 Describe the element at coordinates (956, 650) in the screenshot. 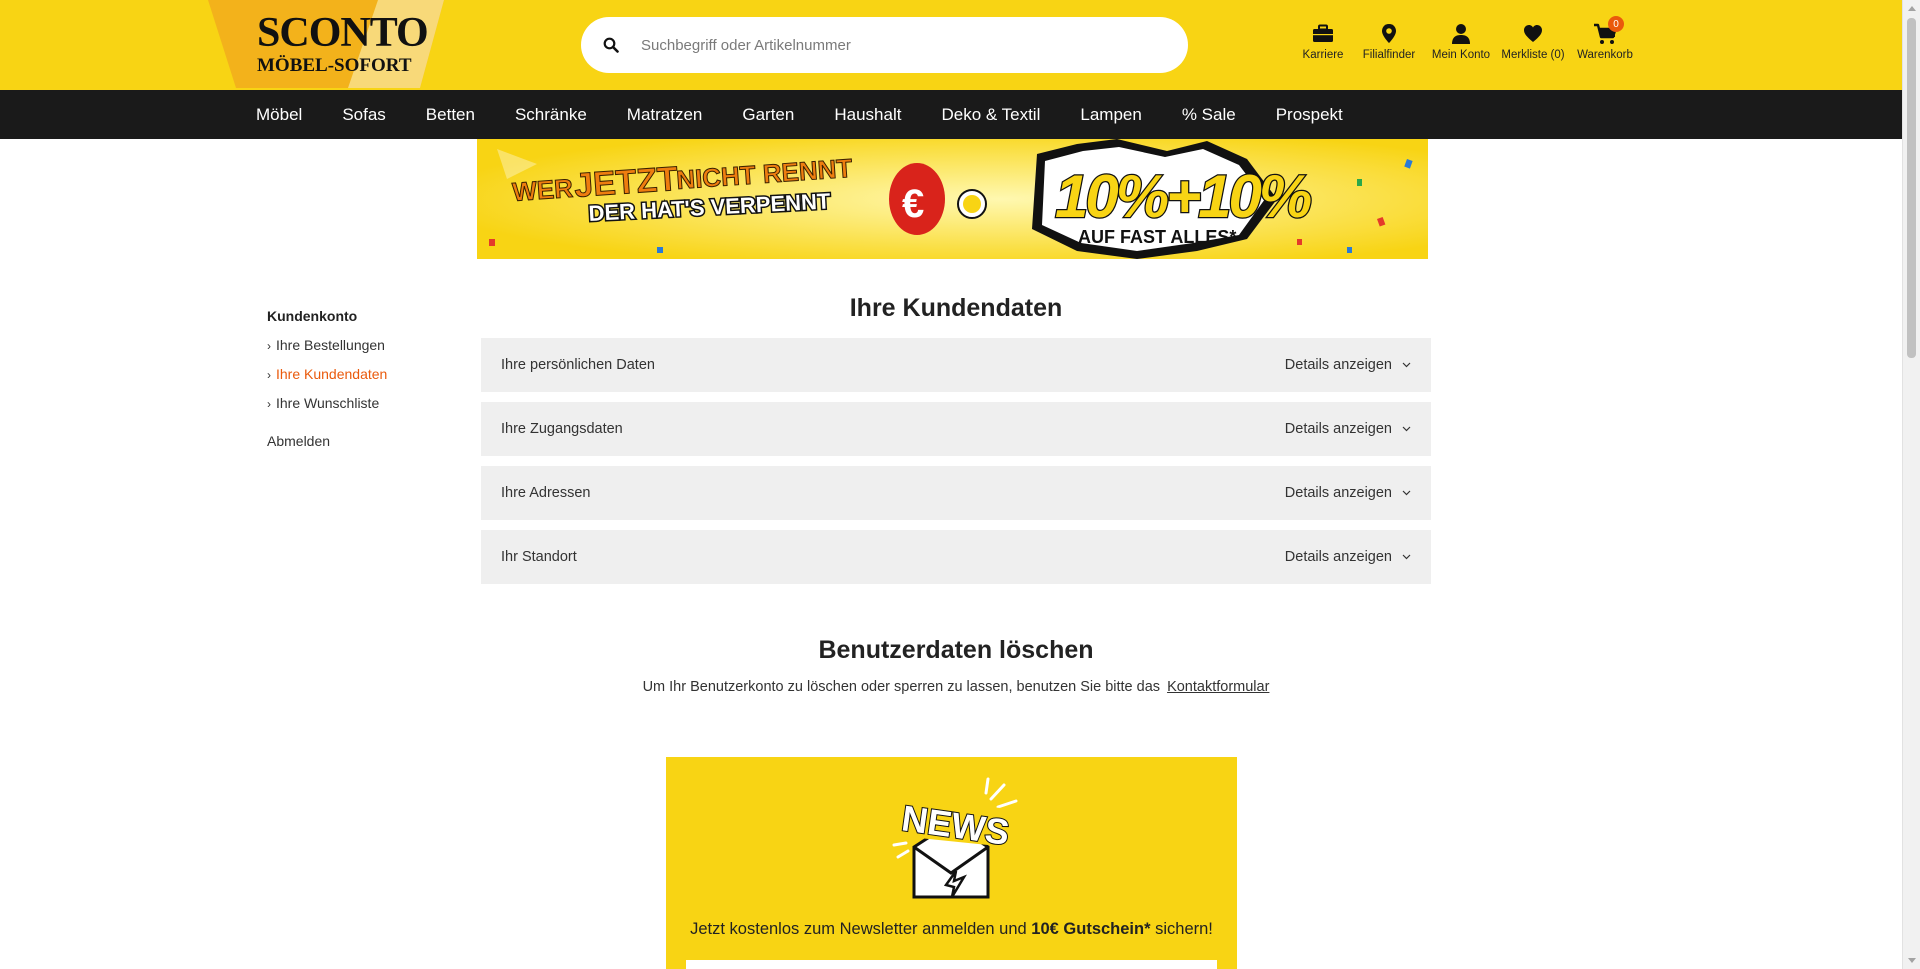

I see `delete-title: Benutzerdaten löschen` at that location.